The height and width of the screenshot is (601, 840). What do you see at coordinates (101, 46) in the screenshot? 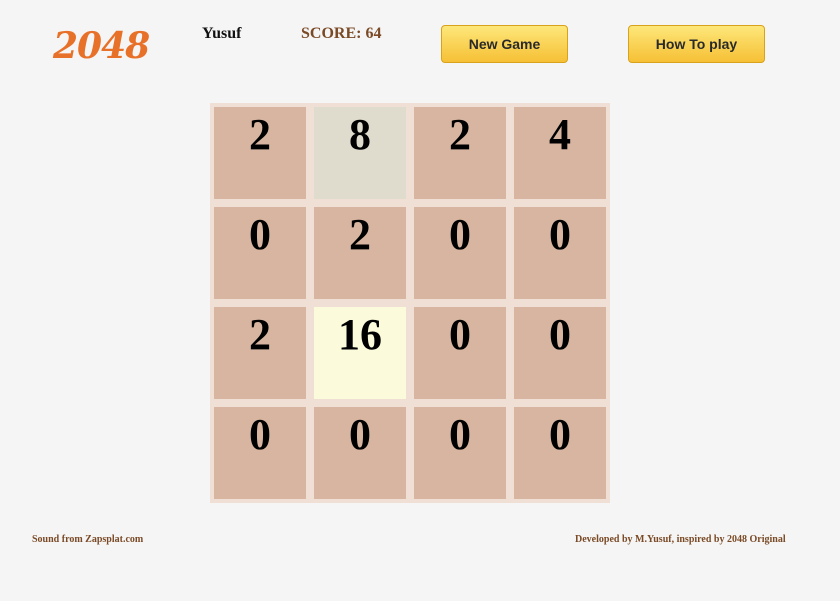
I see `game-logo: 2048` at bounding box center [101, 46].